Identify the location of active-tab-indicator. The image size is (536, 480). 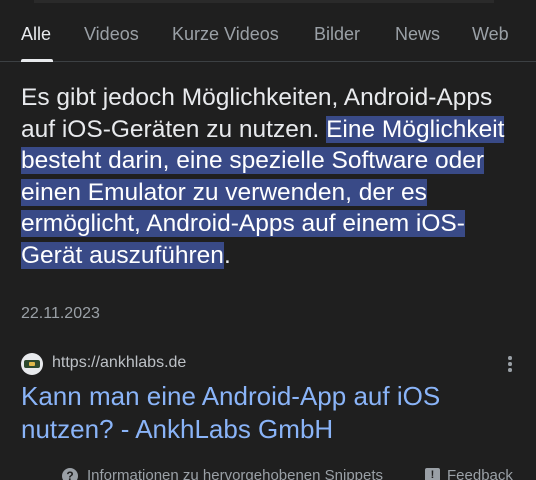
(37, 60).